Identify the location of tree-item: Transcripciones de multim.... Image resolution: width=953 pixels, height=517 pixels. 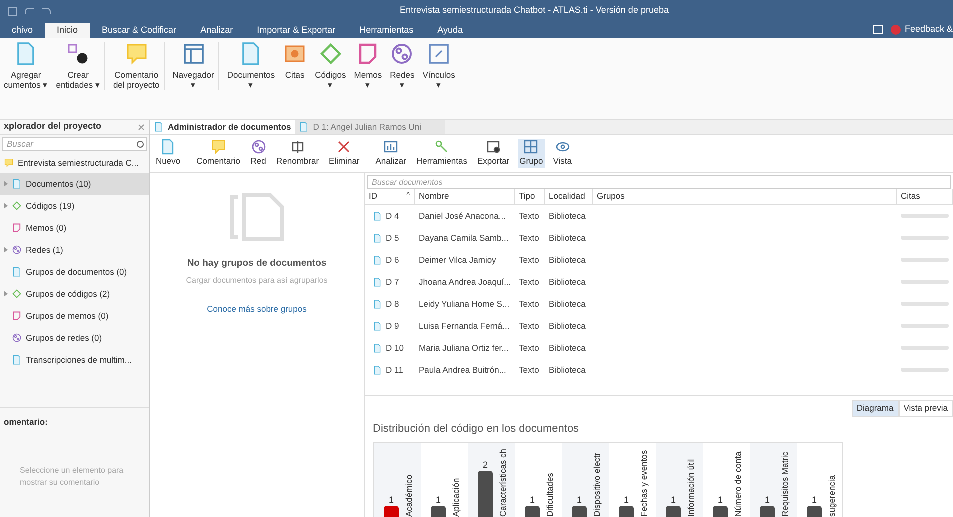
(74, 360).